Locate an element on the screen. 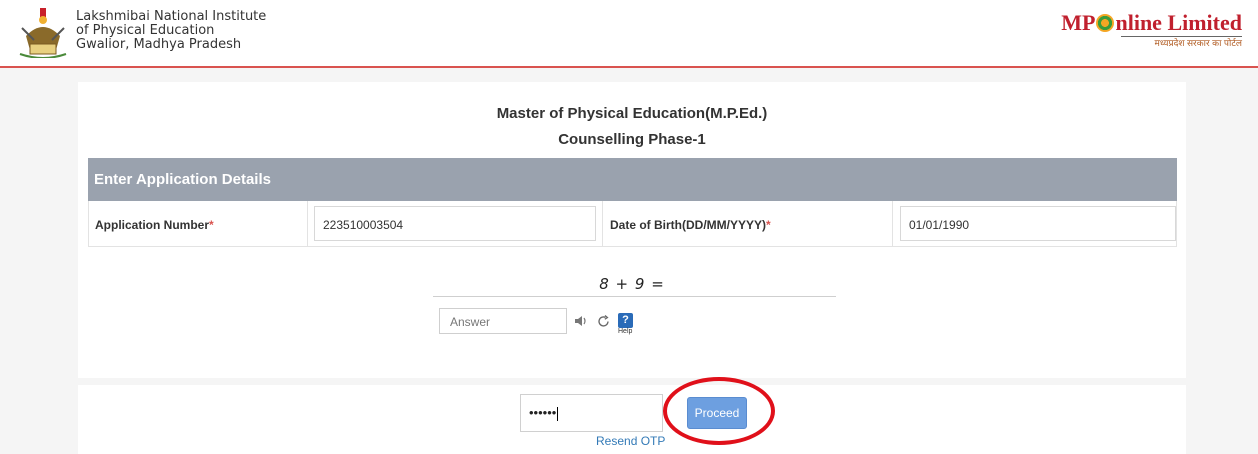  section-heading: Enter Application Details is located at coordinates (632, 179).